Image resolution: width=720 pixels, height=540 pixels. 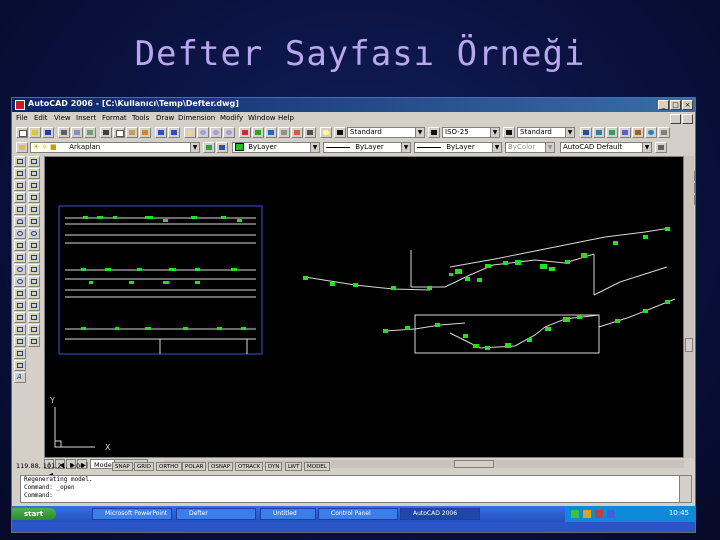 What do you see at coordinates (22, 118) in the screenshot?
I see `menu-file: File` at bounding box center [22, 118].